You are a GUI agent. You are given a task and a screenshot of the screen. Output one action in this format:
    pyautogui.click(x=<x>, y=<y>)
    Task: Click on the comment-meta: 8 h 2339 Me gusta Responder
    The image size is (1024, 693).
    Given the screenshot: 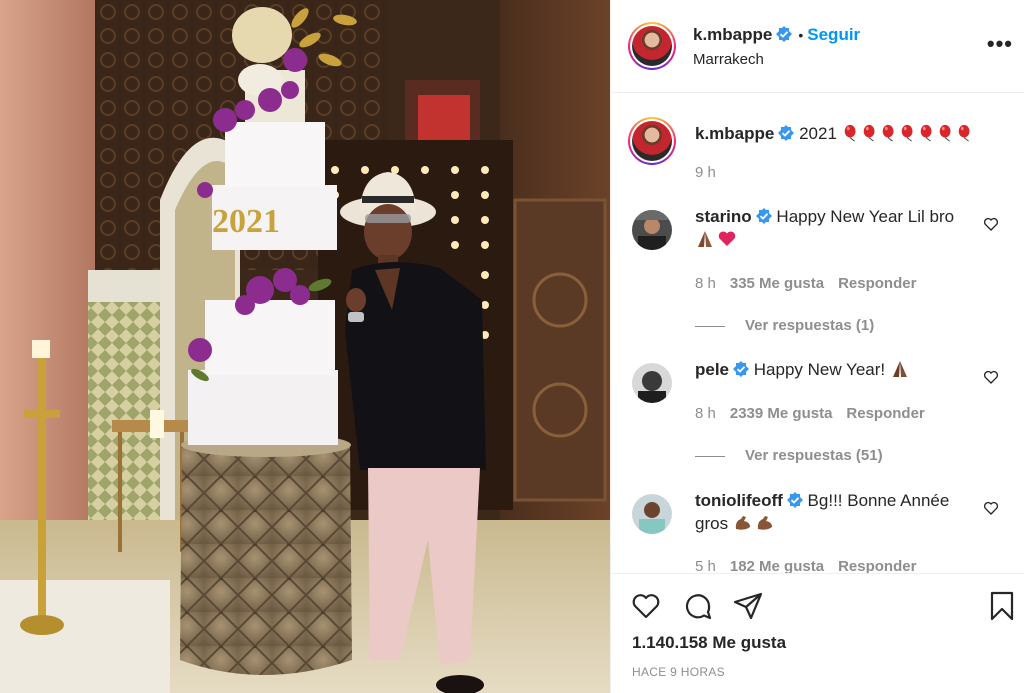 What is the action you would take?
    pyautogui.click(x=817, y=413)
    